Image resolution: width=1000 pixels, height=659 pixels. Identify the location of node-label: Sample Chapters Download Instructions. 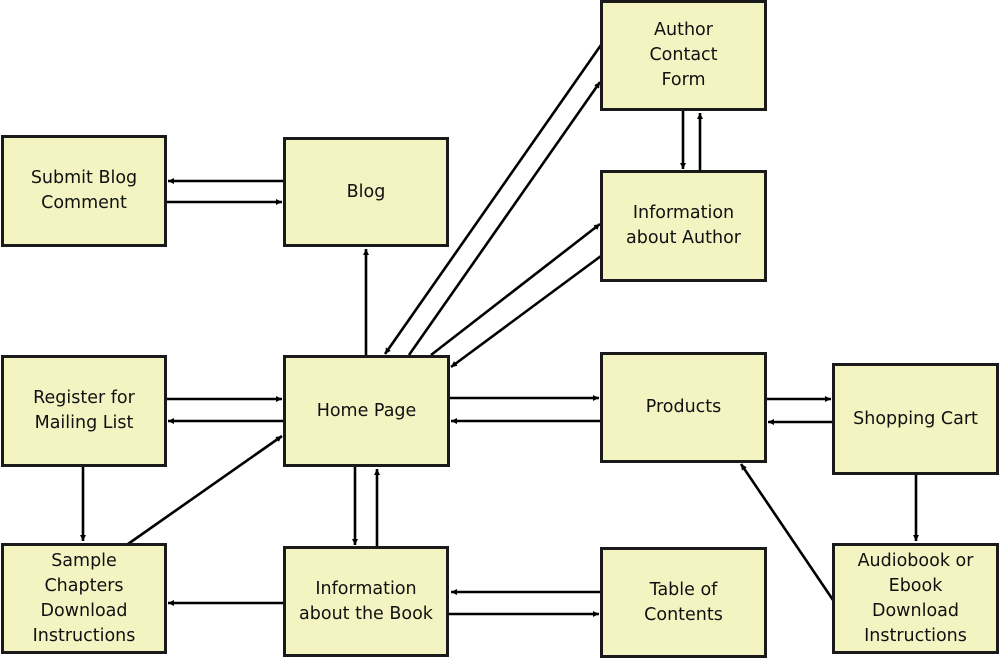
(84, 598).